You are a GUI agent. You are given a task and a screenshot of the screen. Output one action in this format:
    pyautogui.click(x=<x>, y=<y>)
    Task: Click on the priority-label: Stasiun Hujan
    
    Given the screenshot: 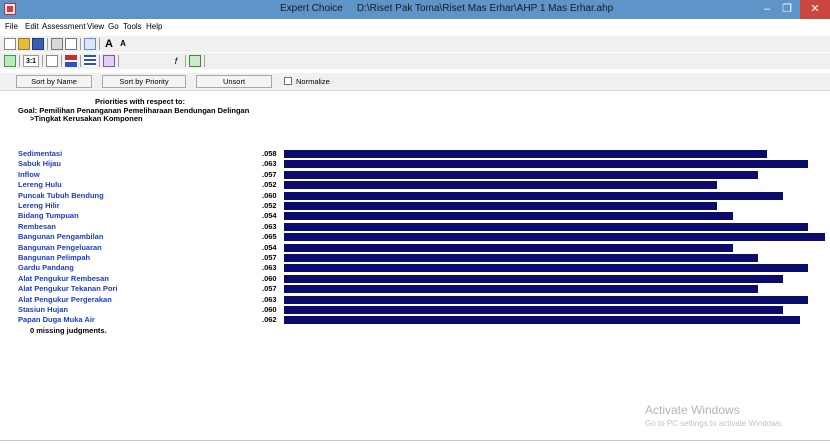 What is the action you would take?
    pyautogui.click(x=43, y=309)
    